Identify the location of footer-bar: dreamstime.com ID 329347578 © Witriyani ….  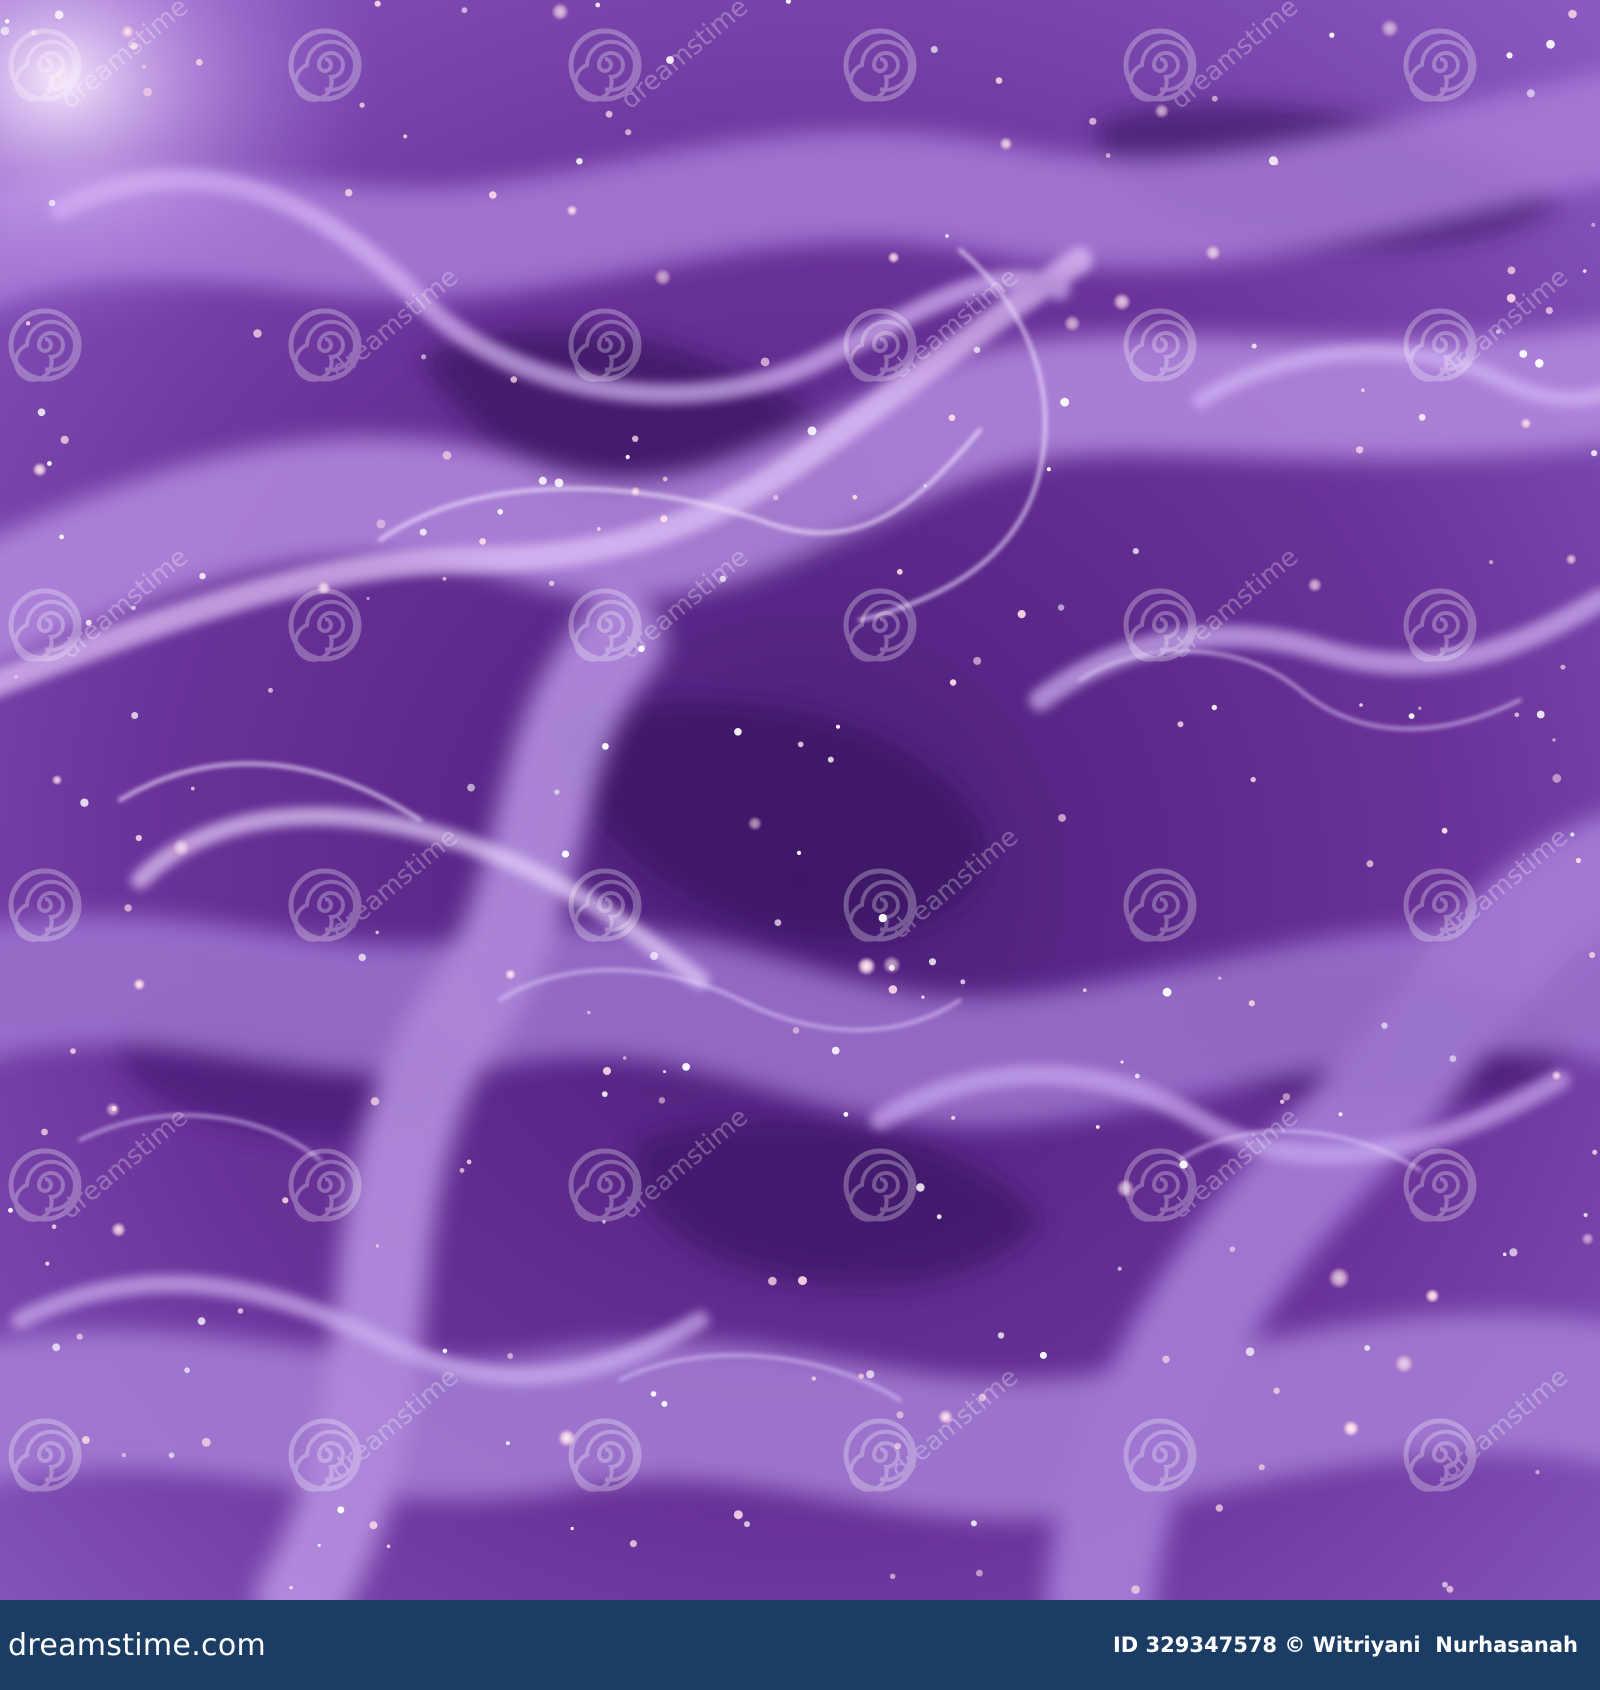
(800, 1645).